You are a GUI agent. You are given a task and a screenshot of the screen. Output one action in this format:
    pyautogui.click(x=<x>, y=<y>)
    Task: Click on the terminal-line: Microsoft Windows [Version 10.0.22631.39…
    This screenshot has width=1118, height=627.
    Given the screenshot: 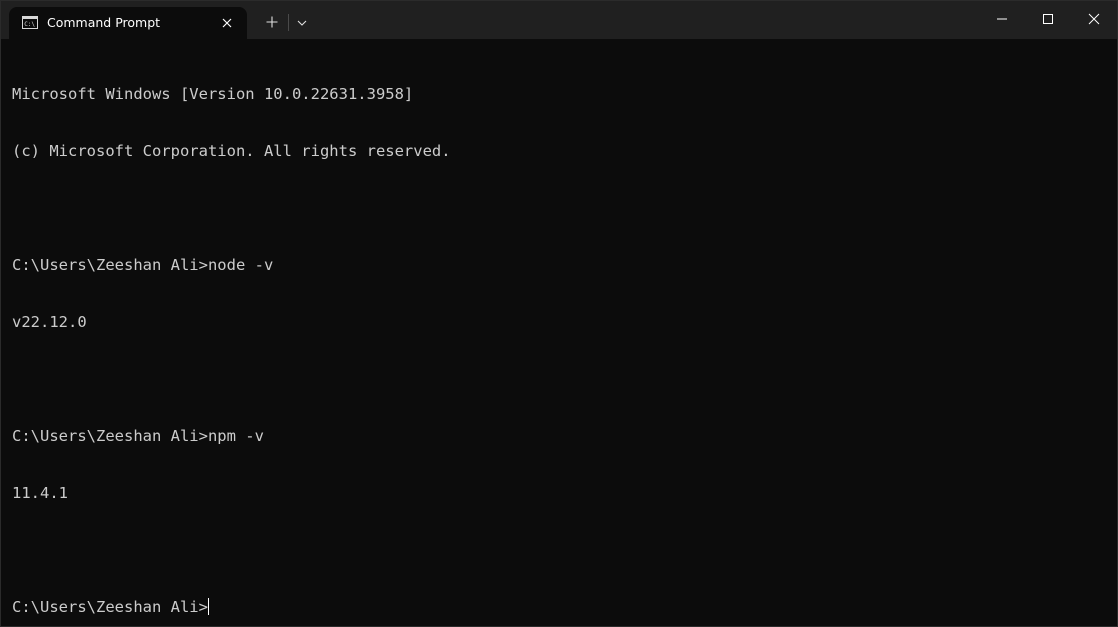 What is the action you would take?
    pyautogui.click(x=213, y=94)
    